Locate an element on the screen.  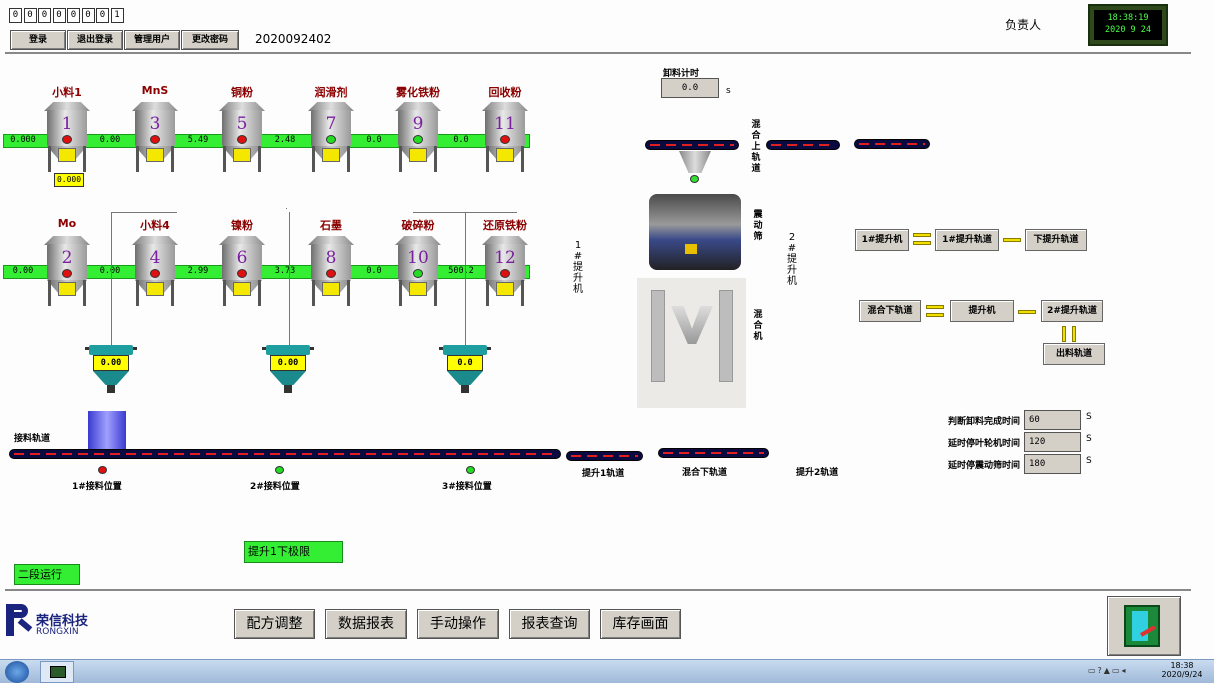
weight-value: 2.99 is located at coordinates (198, 271).